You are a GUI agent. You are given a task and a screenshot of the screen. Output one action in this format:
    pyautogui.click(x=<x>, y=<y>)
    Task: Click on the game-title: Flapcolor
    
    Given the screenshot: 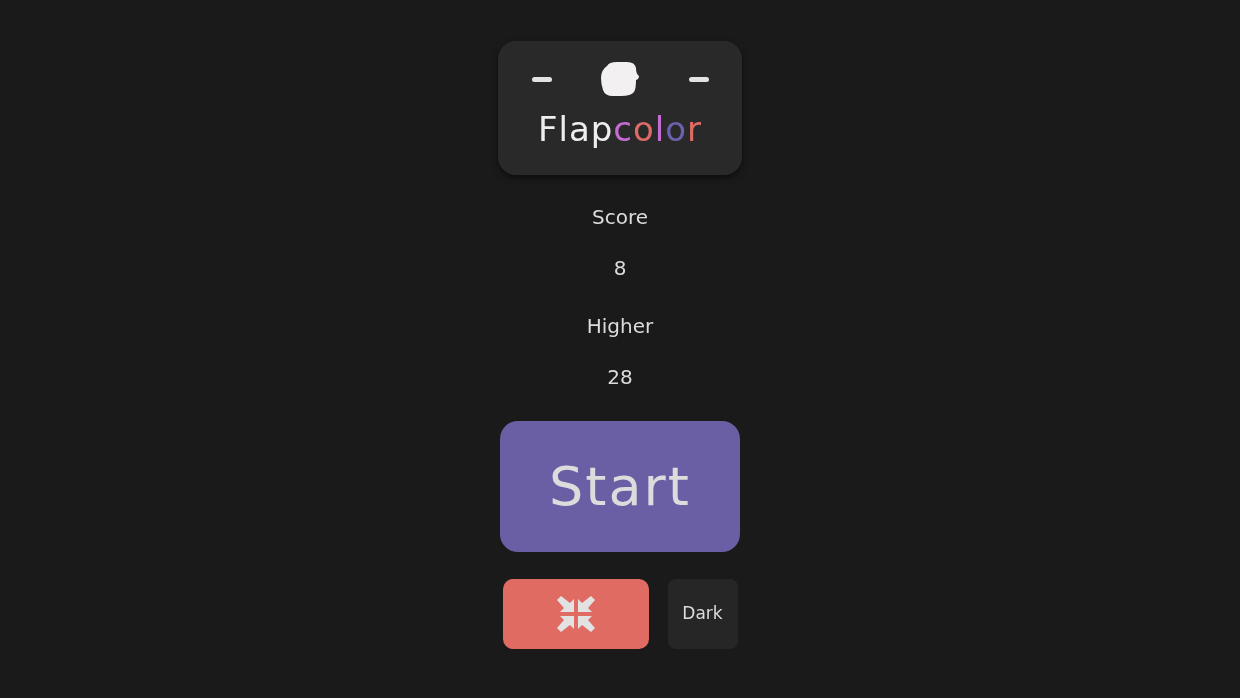 What is the action you would take?
    pyautogui.click(x=620, y=129)
    